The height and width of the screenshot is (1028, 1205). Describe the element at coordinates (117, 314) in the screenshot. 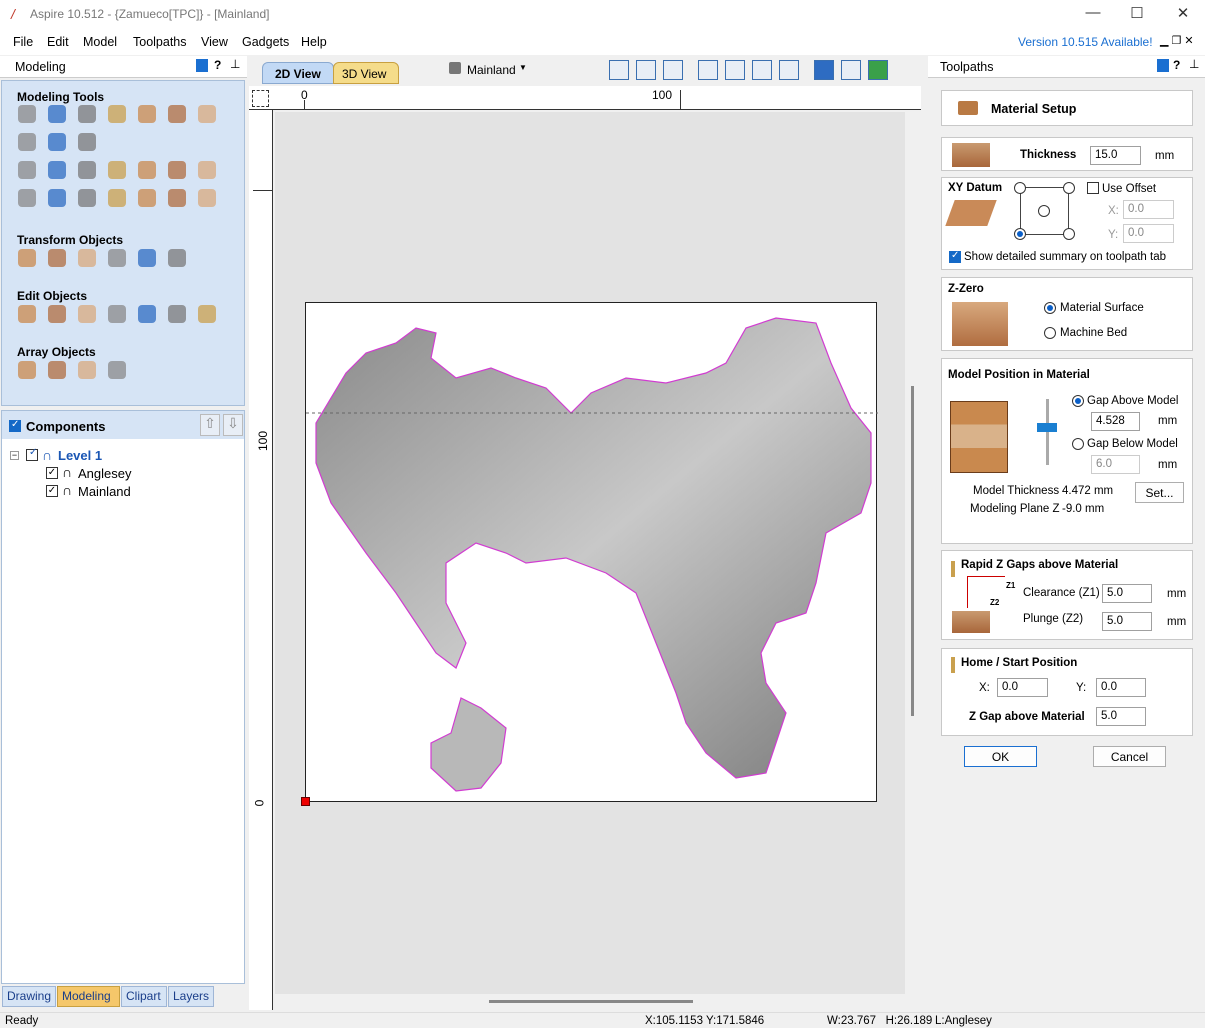

I see `group-icon` at that location.